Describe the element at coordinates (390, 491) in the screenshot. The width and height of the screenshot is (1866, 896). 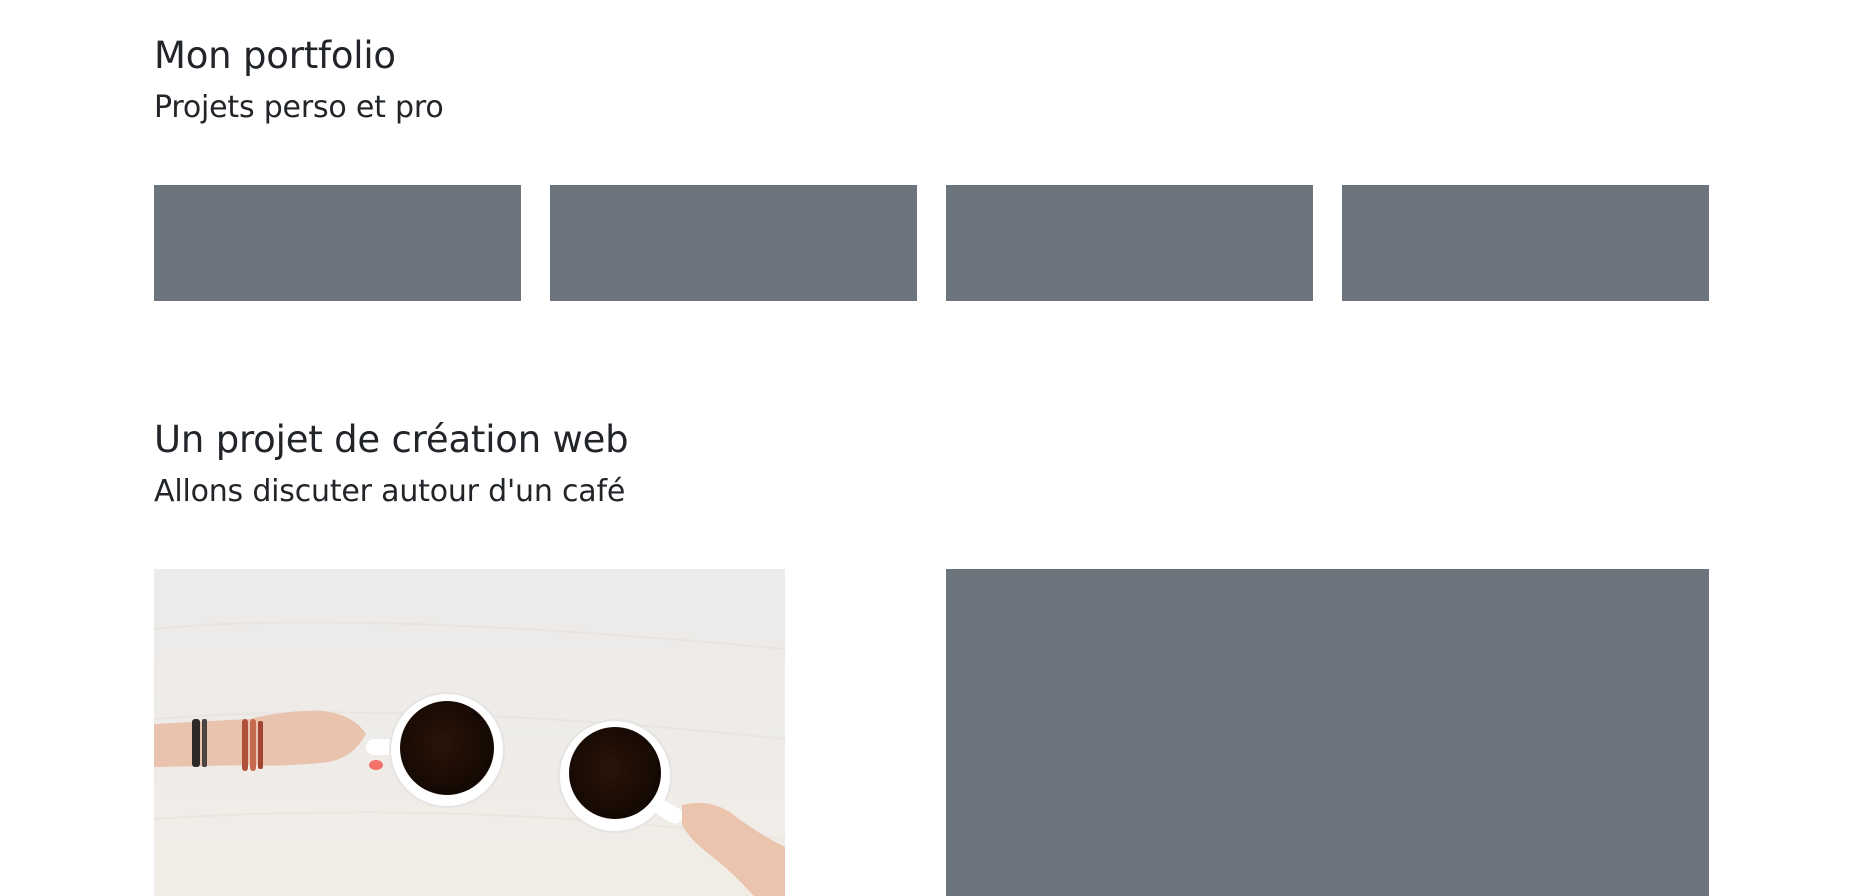
I see `project-subtitle: Allons discuter autour d'un café` at that location.